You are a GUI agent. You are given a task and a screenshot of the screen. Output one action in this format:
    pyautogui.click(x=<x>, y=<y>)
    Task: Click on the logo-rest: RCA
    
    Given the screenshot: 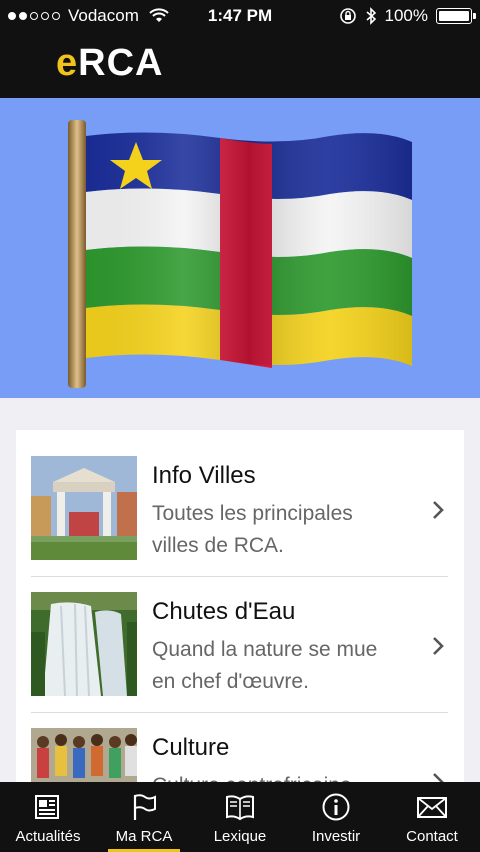 What is the action you would take?
    pyautogui.click(x=121, y=63)
    